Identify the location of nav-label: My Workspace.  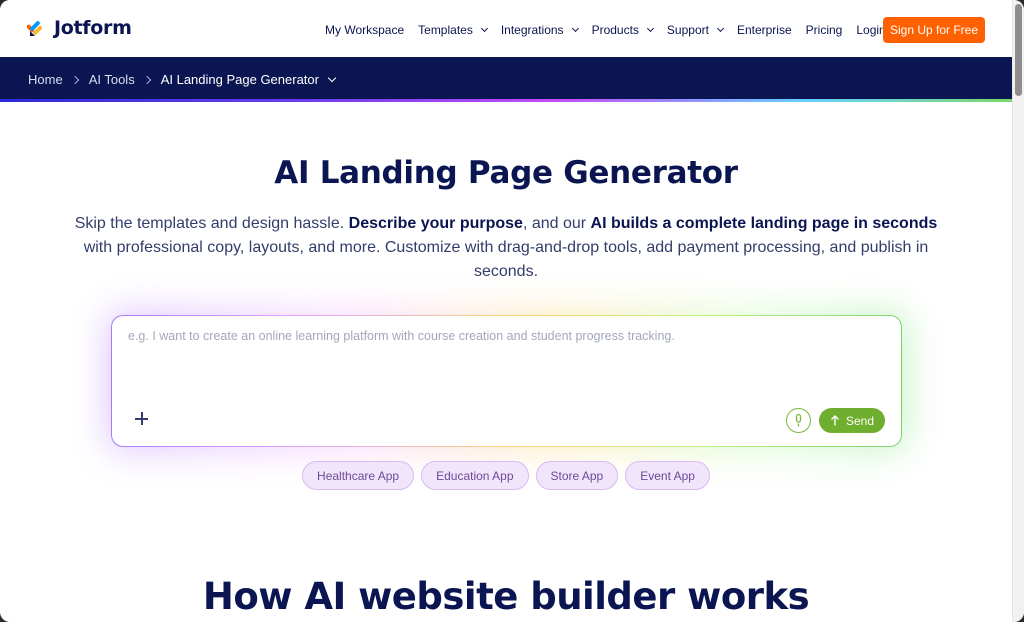
(365, 30).